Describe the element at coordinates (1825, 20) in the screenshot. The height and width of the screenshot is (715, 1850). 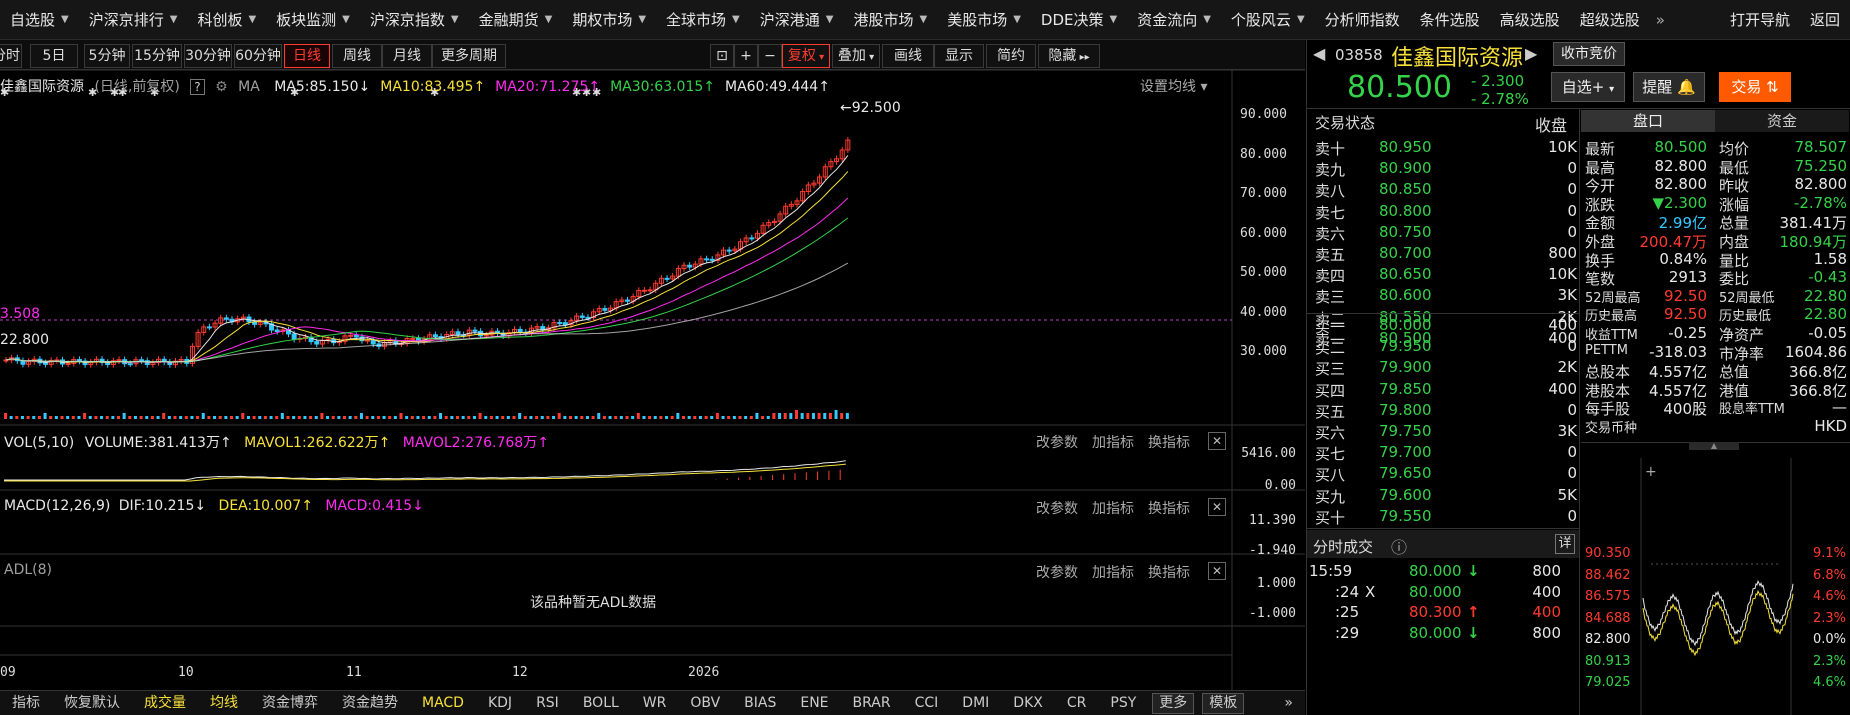
I see `menu-right-1: 返回` at that location.